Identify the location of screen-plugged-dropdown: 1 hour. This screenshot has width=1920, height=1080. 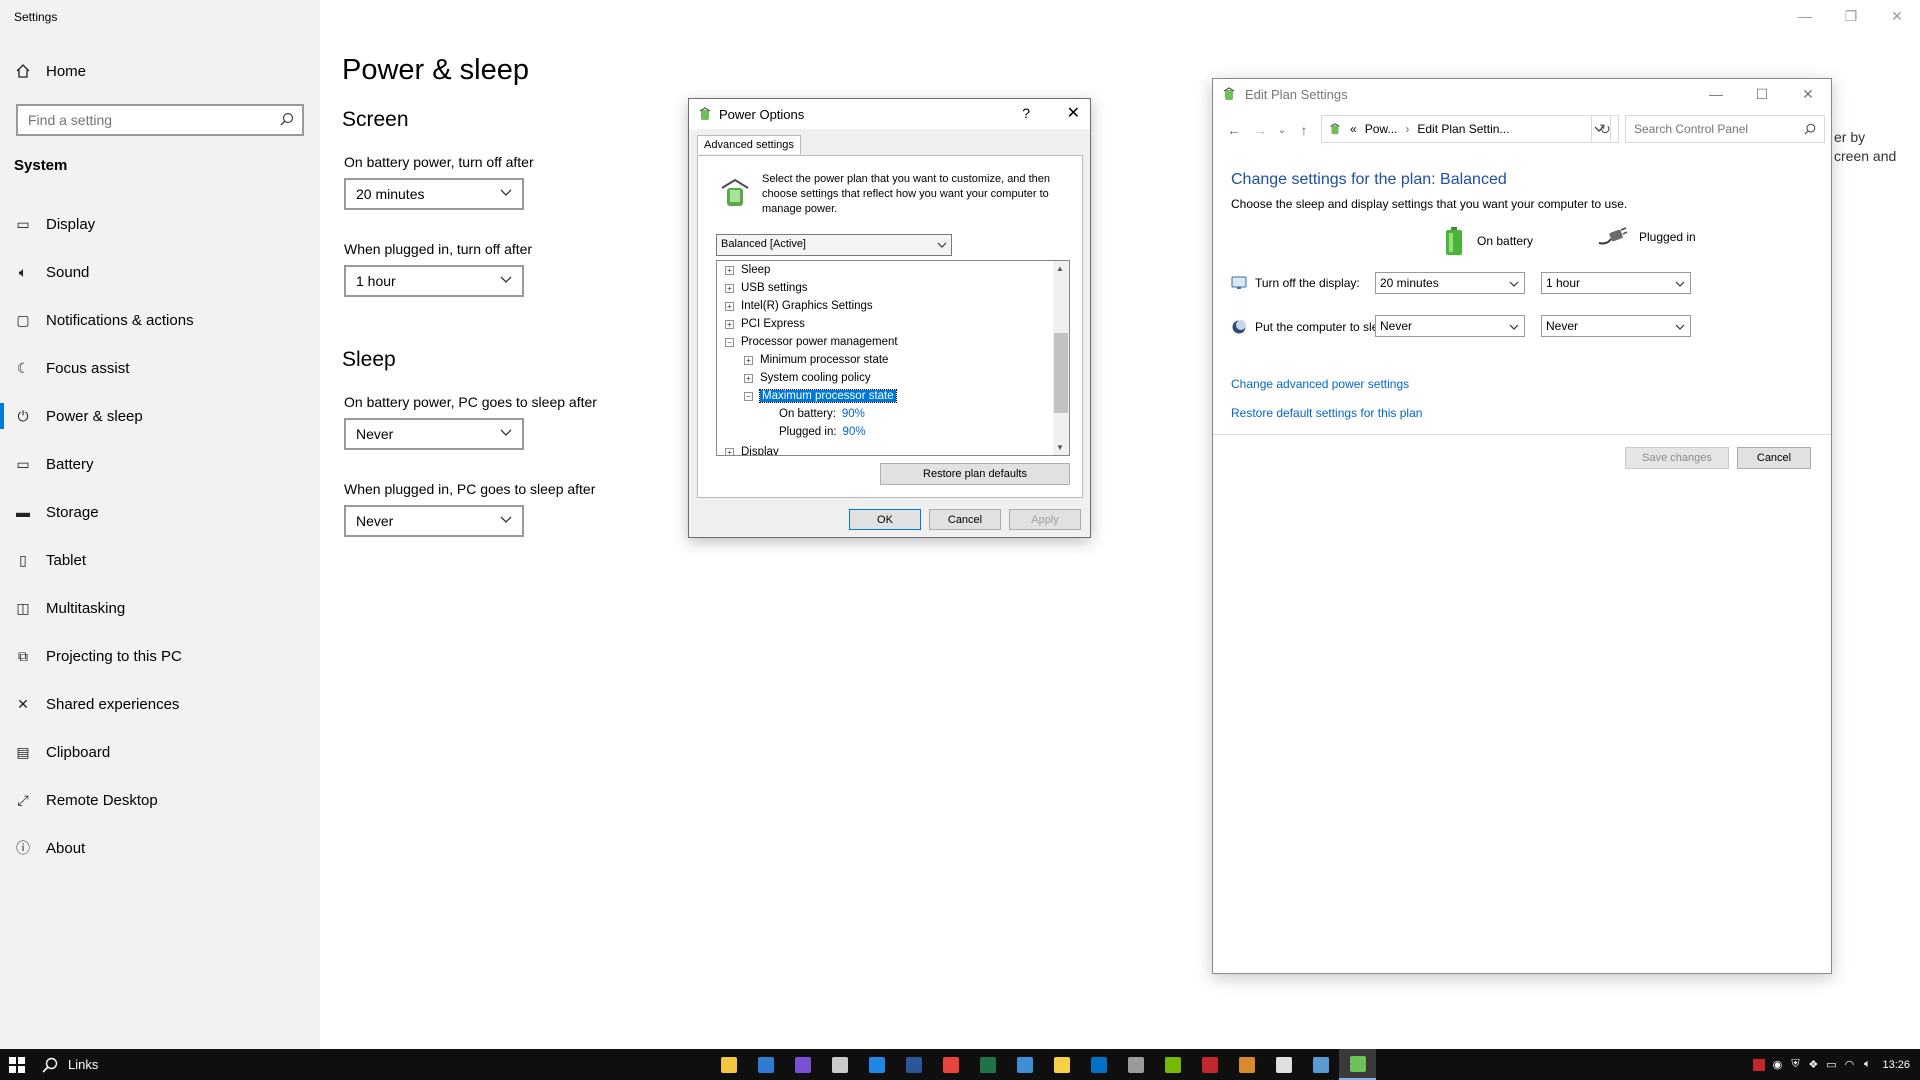
(434, 281).